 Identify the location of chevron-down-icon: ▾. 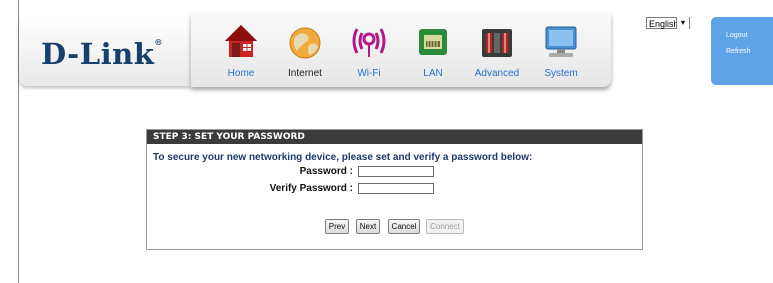
(682, 23).